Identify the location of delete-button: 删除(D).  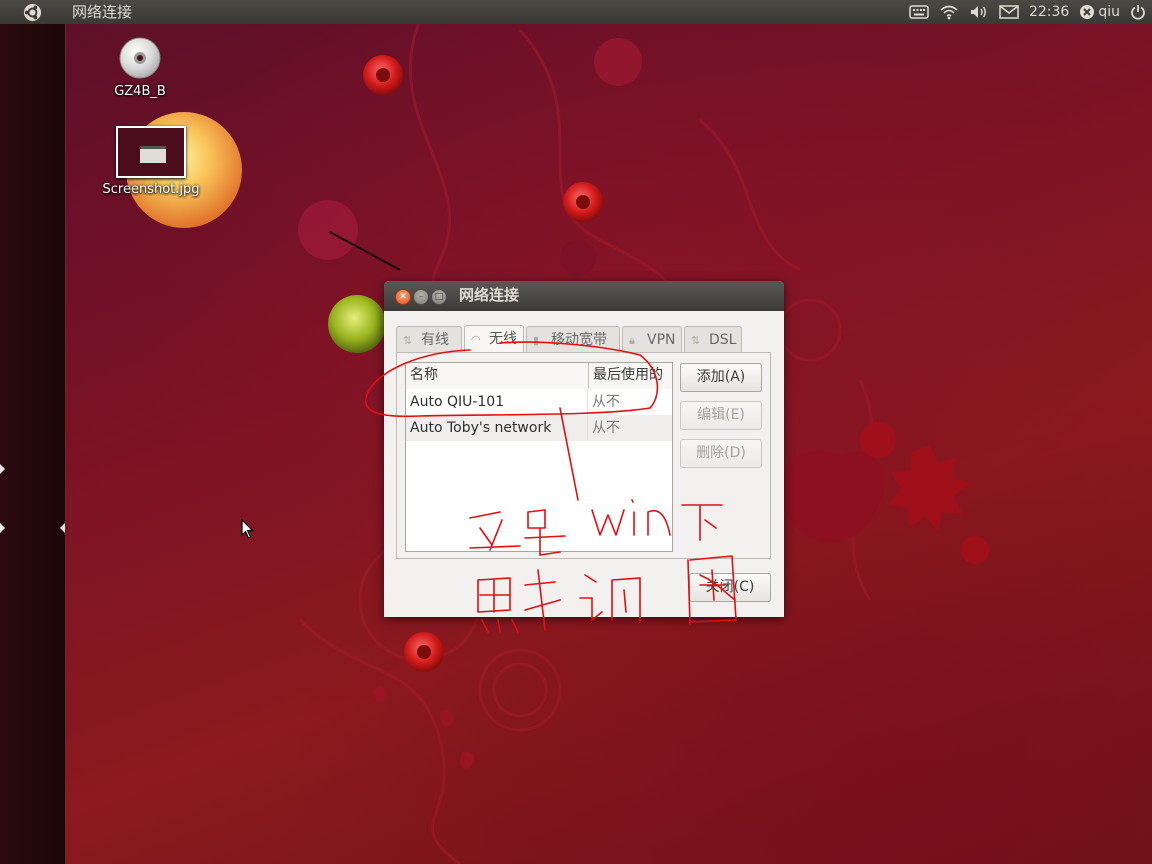
(721, 453).